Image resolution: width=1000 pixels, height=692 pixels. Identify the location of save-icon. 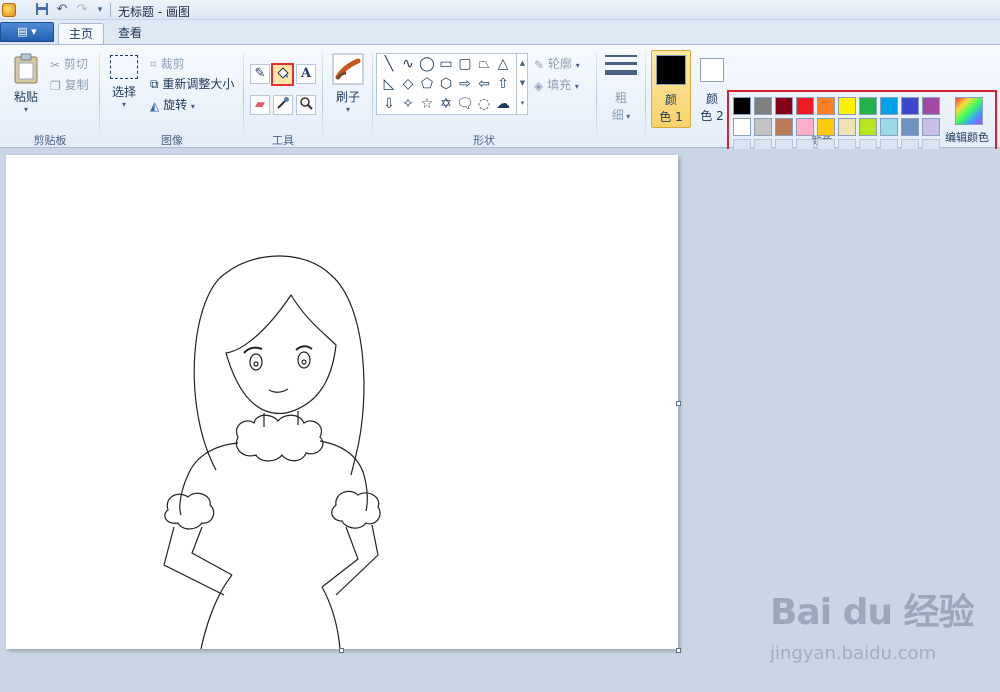
(42, 10).